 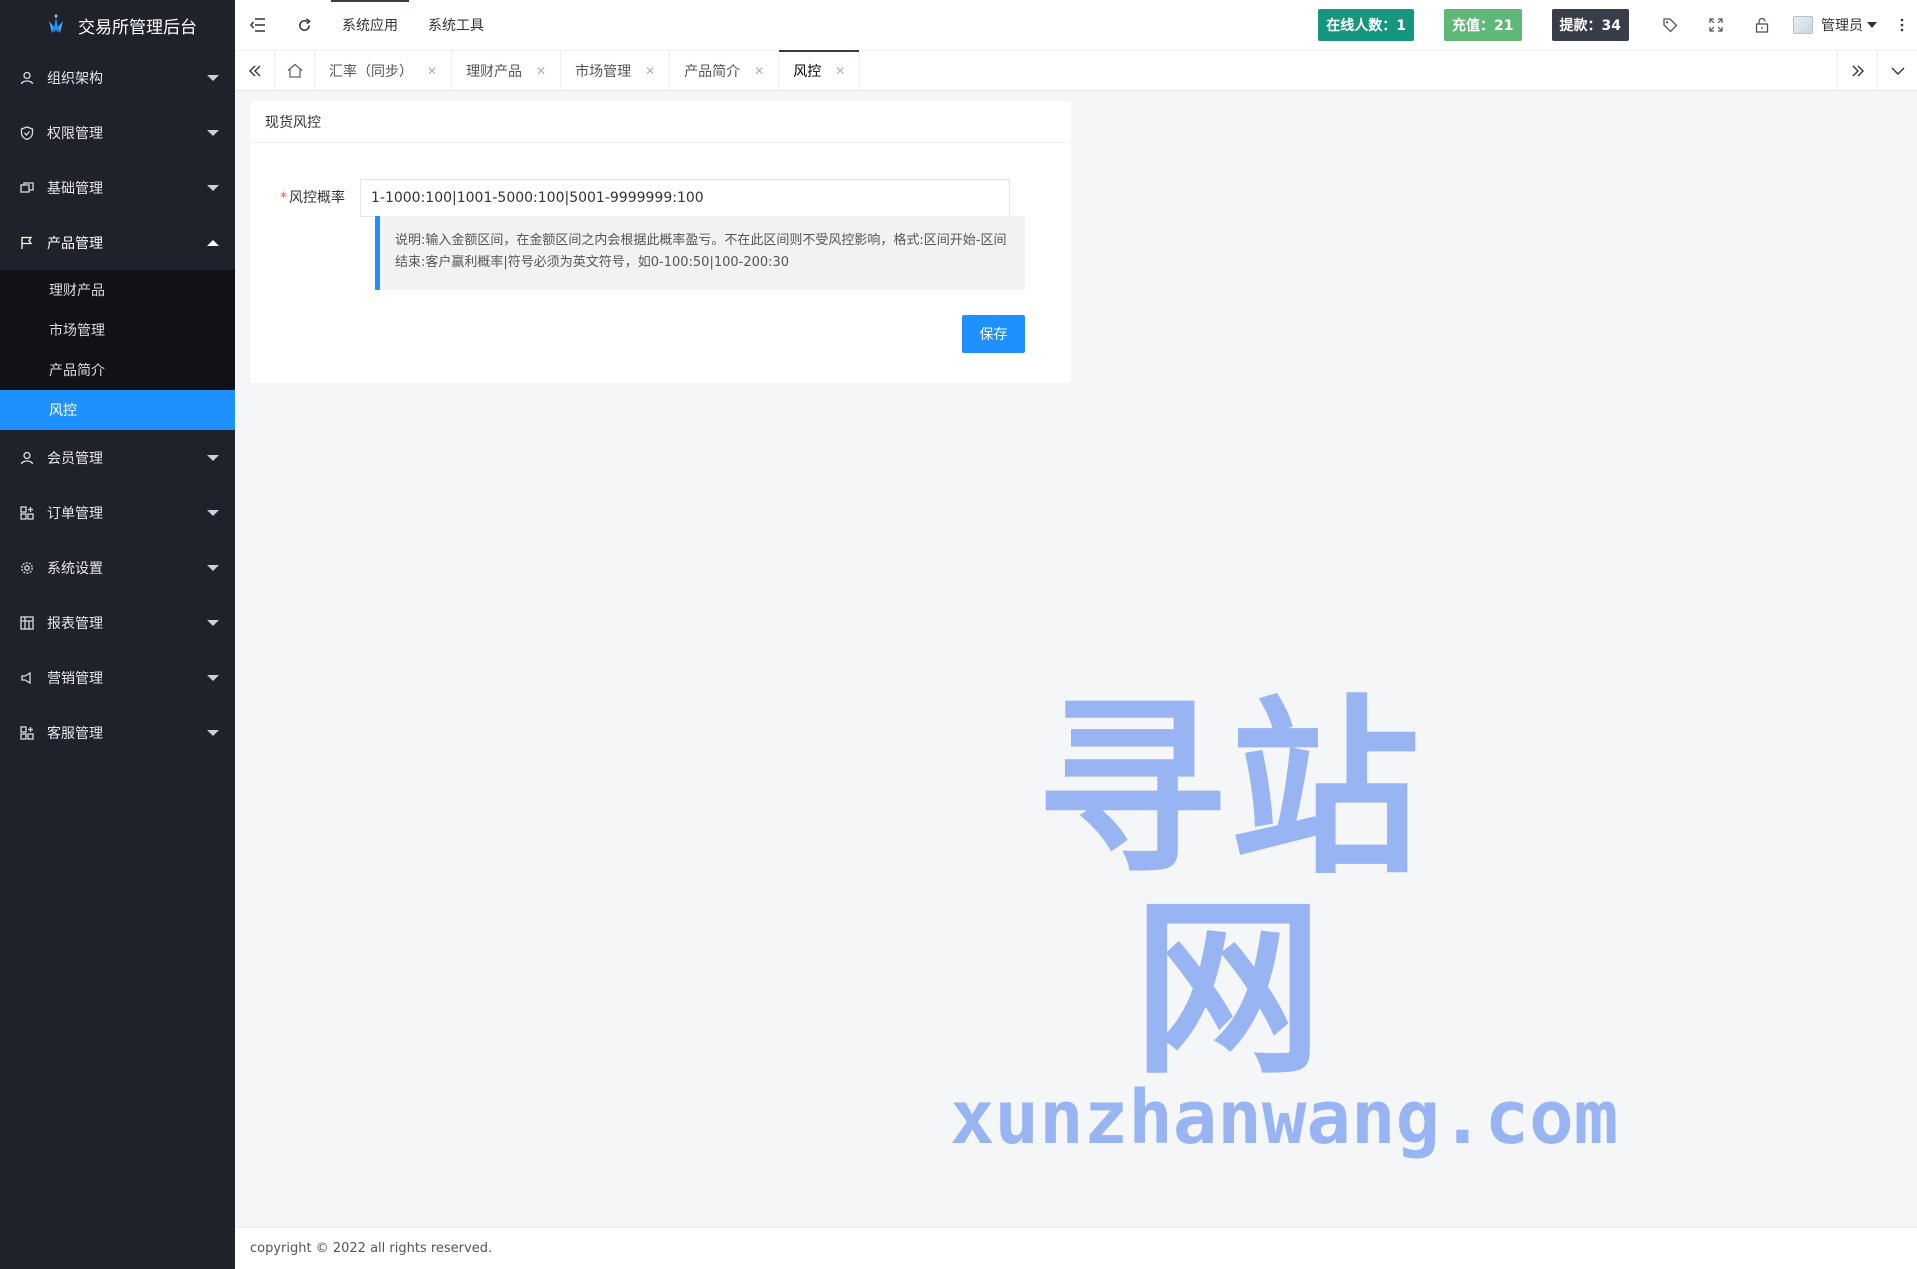 I want to click on logo: 交易所管理后台, so click(x=117, y=25).